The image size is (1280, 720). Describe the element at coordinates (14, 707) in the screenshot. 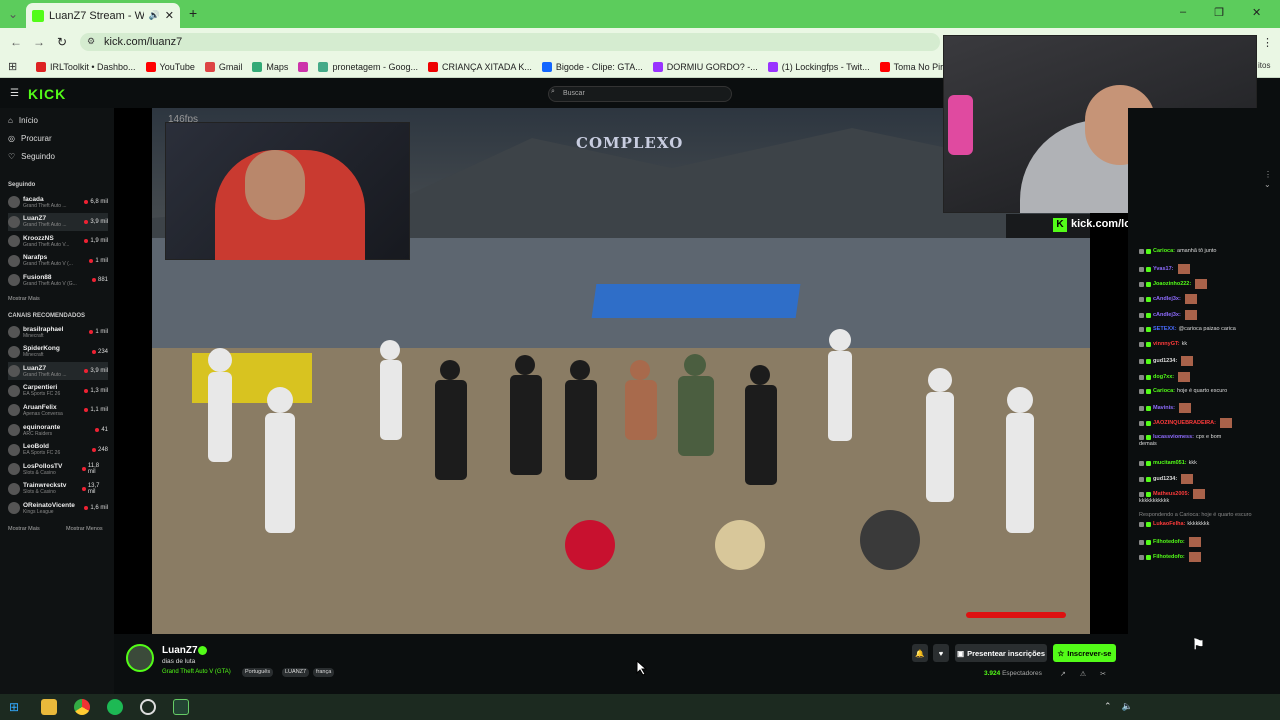

I see `windows-start-icon: ⊞` at that location.